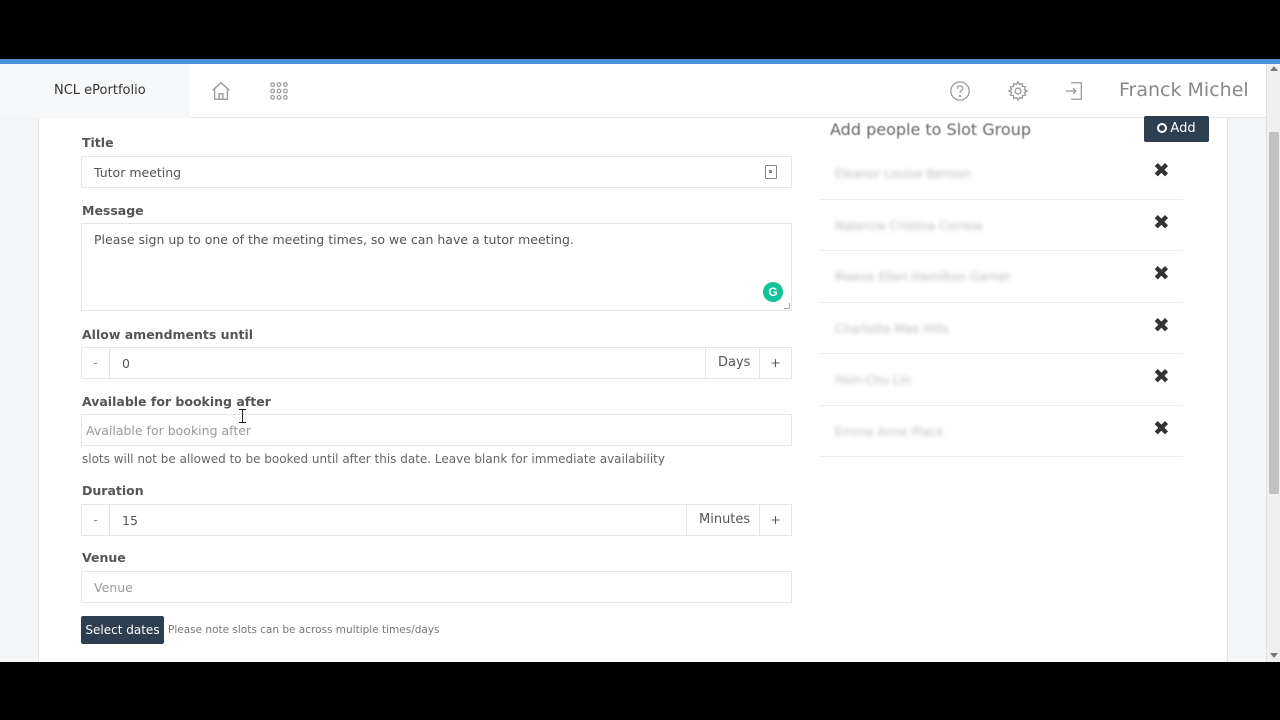  Describe the element at coordinates (1001, 328) in the screenshot. I see `list-item: Charlotte Mae Hills ✖` at that location.